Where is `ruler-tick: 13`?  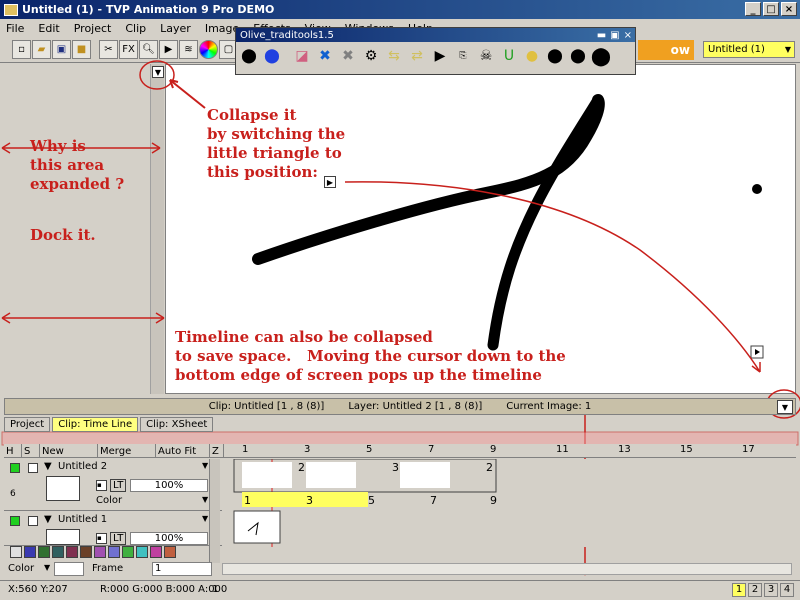 ruler-tick: 13 is located at coordinates (624, 449).